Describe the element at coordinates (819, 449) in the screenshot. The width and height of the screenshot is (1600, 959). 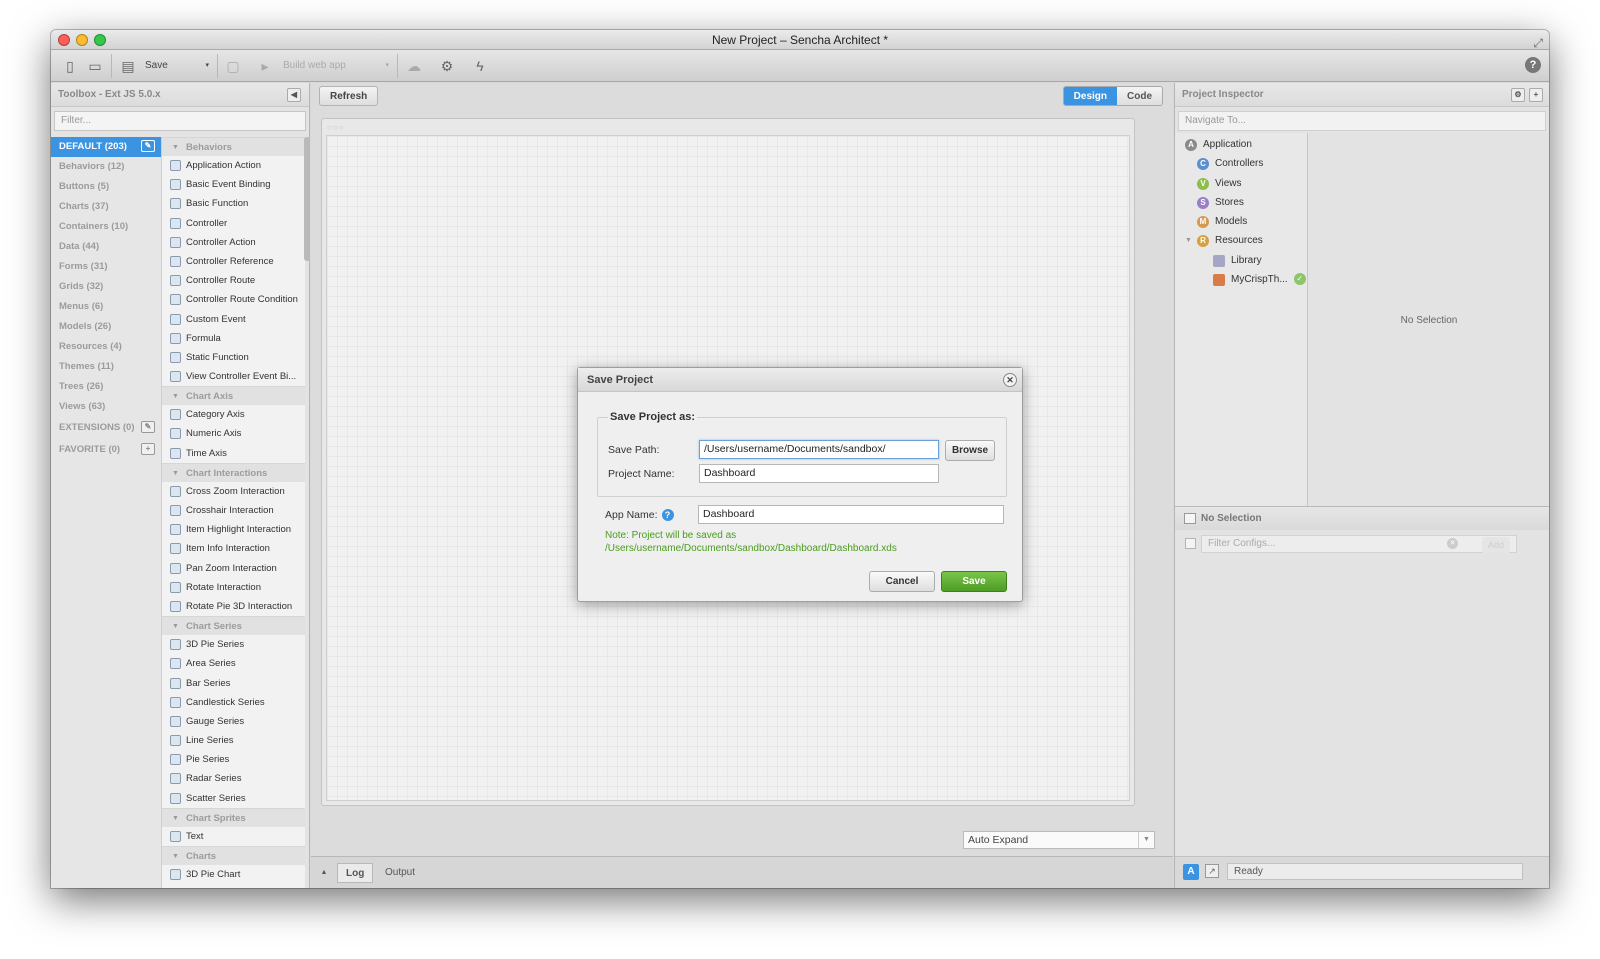
I see `save-path-input: /Users/username/Documents/sandbox/` at that location.